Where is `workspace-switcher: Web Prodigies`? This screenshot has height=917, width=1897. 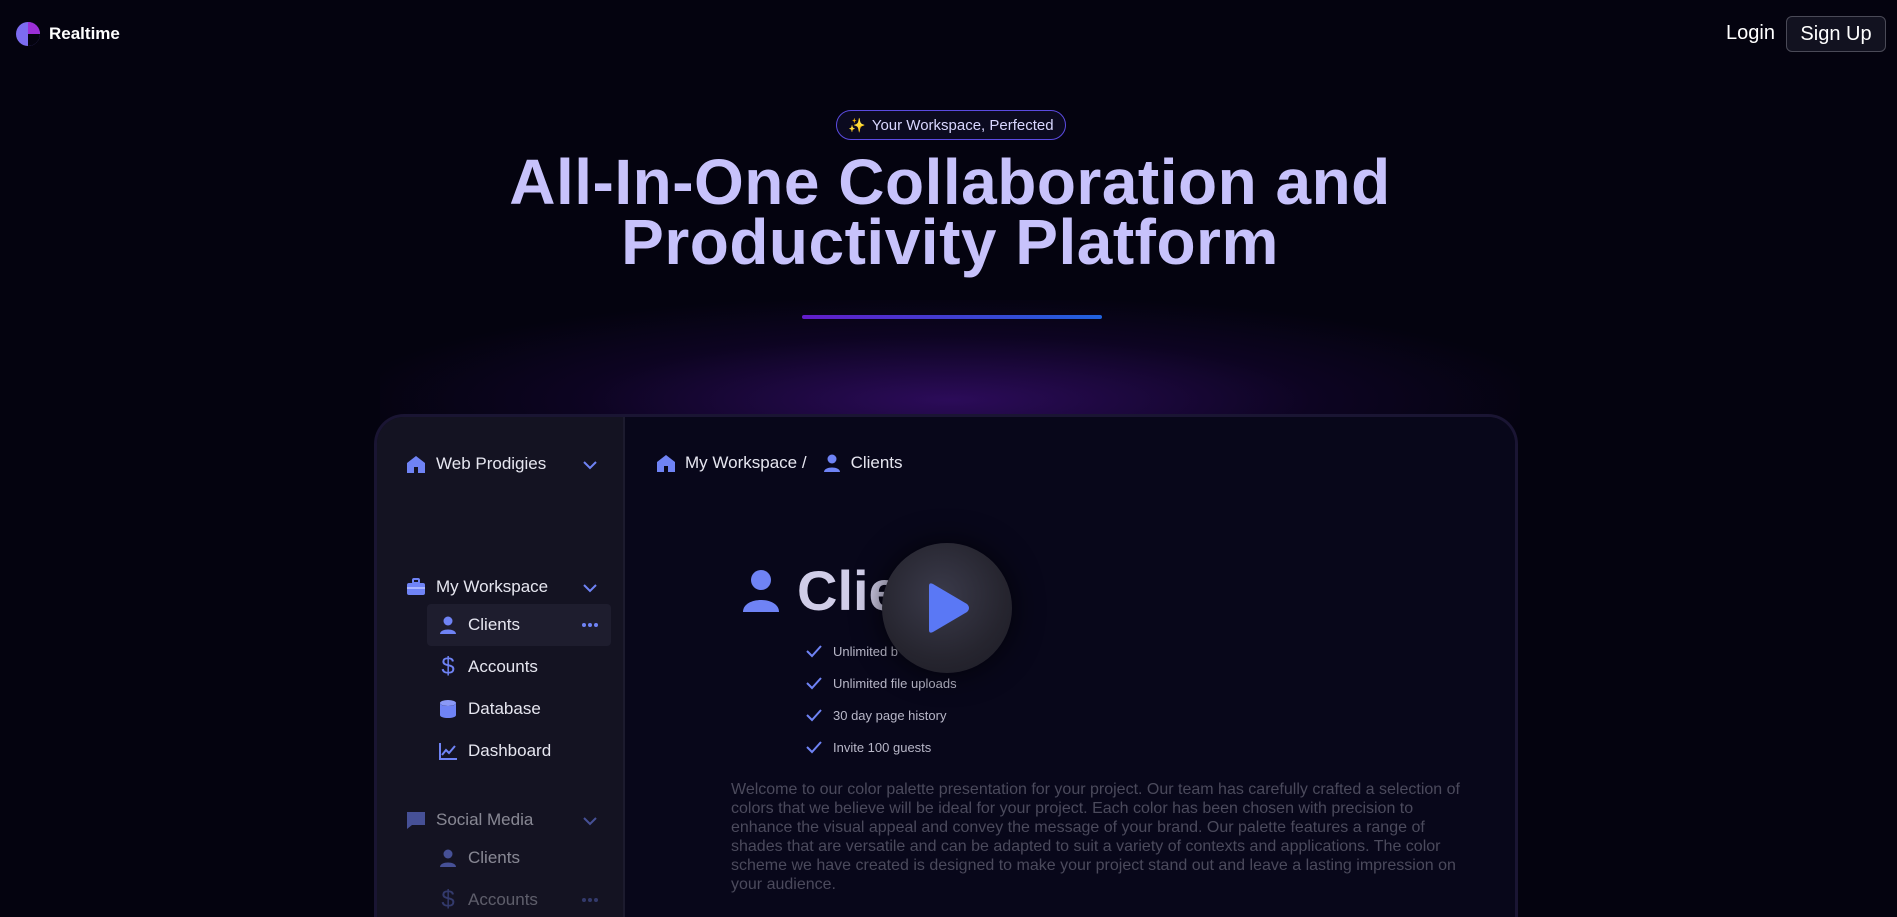
workspace-switcher: Web Prodigies is located at coordinates (475, 464).